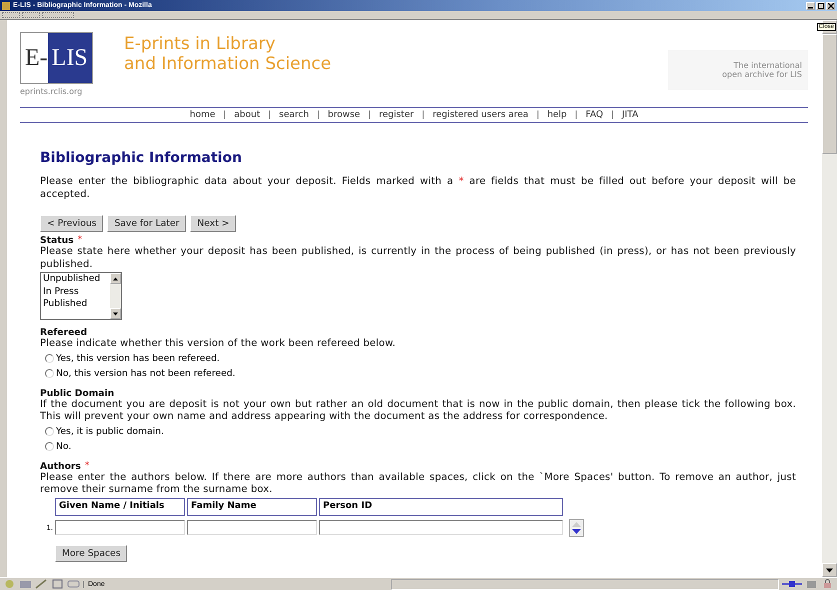  I want to click on field-label: Public Domain, so click(77, 393).